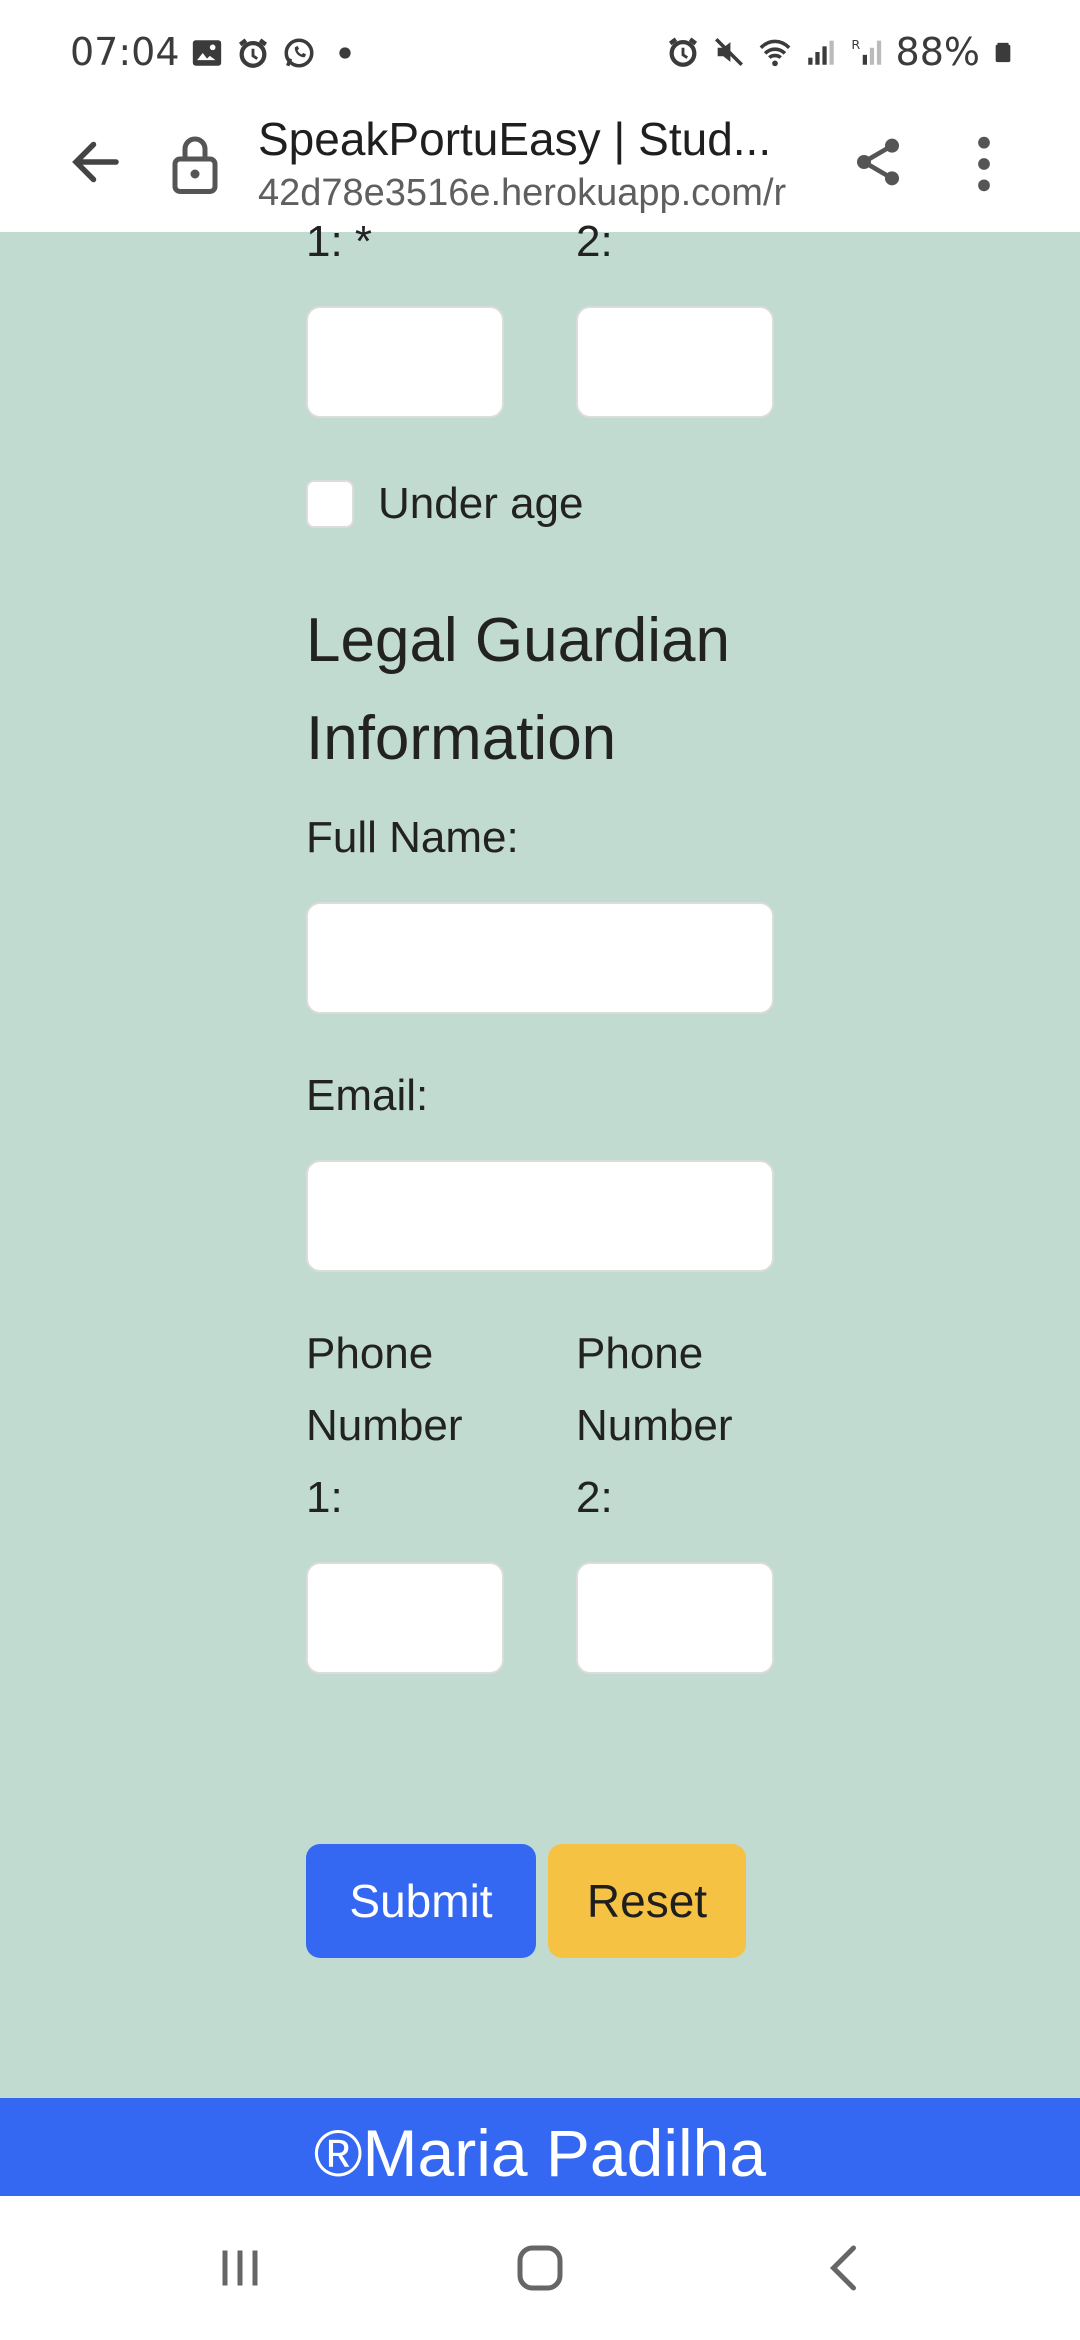 Image resolution: width=1080 pixels, height=2340 pixels. Describe the element at coordinates (367, 1095) in the screenshot. I see `email-label: Email:` at that location.